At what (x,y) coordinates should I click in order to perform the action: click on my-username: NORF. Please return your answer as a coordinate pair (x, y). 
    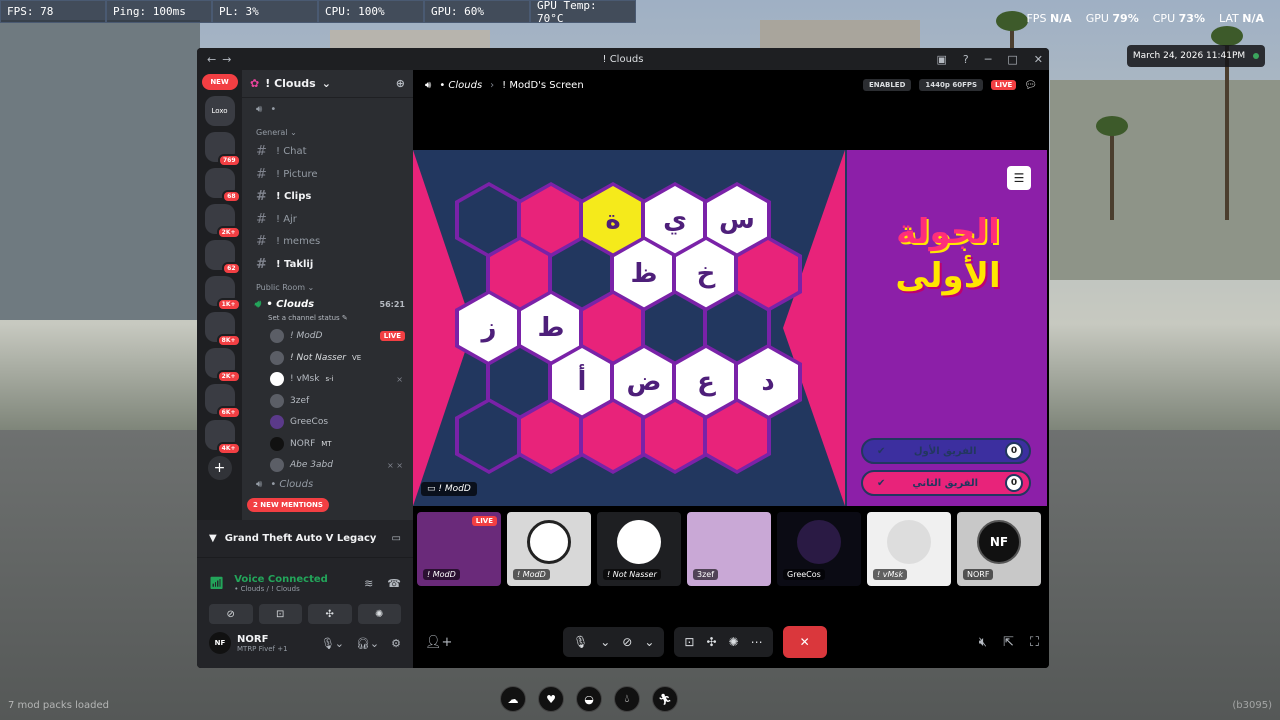
    Looking at the image, I should click on (262, 639).